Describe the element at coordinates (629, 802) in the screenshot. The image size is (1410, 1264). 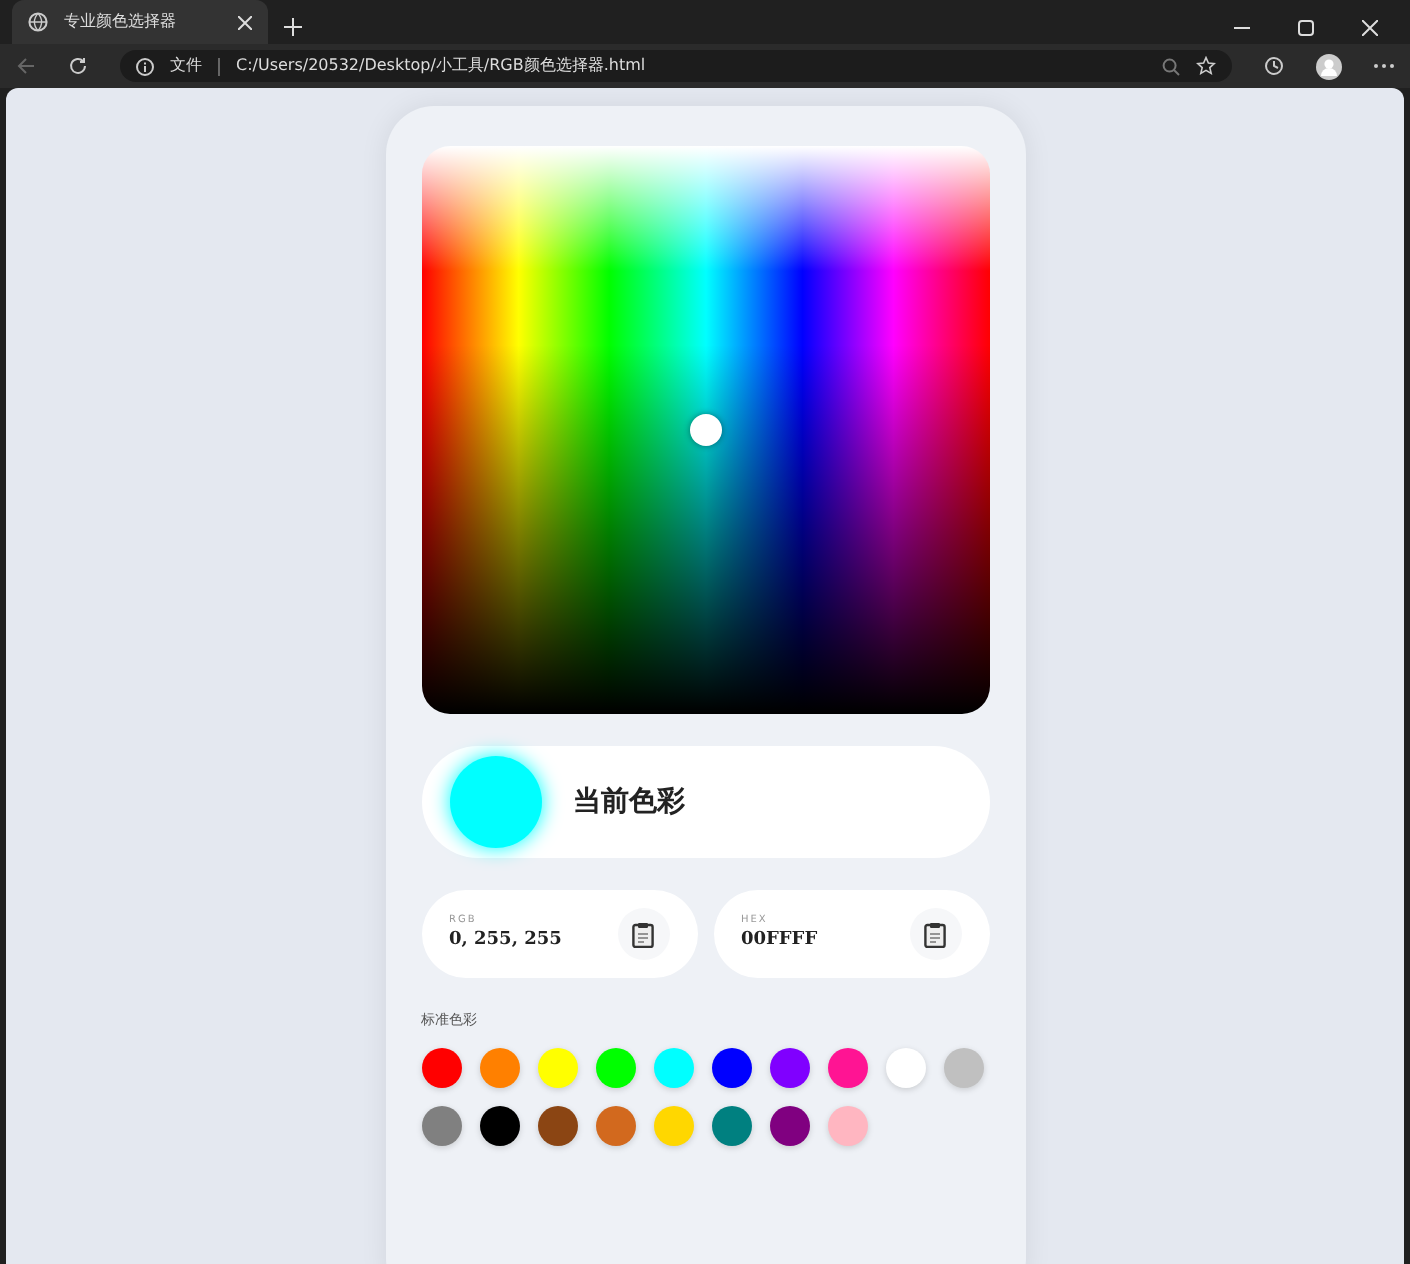
I see `current-color-label: 当前色彩` at that location.